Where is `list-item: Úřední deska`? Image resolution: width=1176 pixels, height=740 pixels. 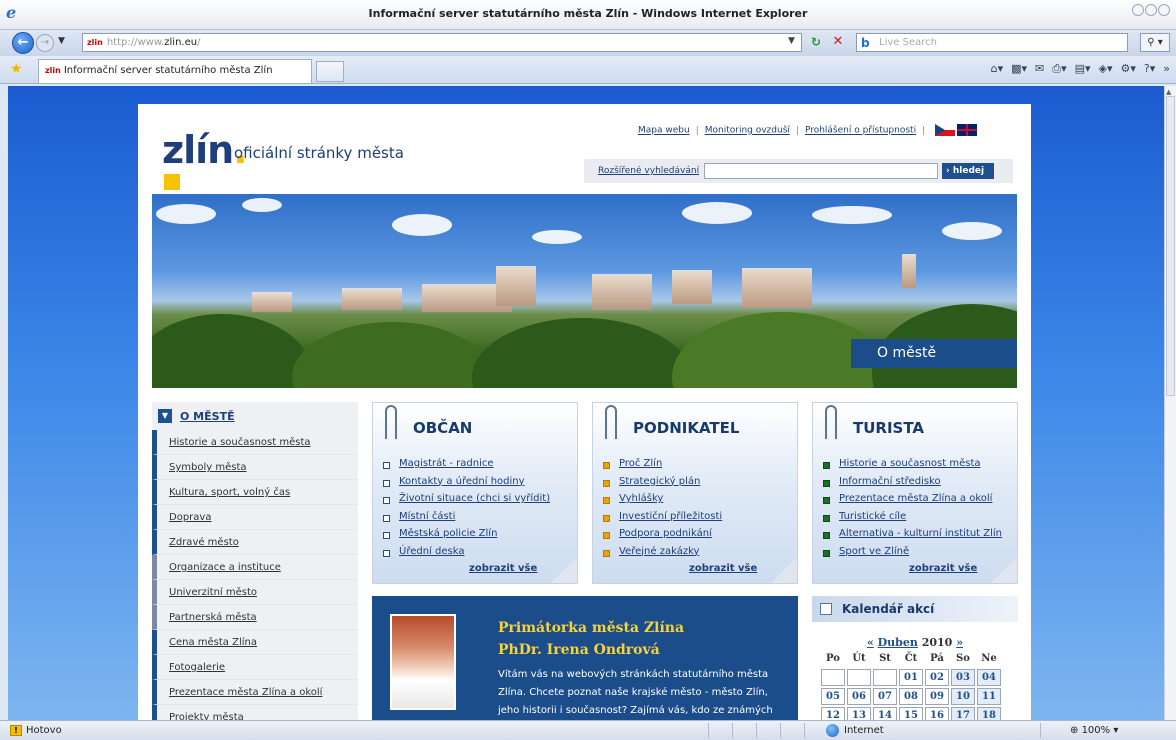
list-item: Úřední deska is located at coordinates (466, 552).